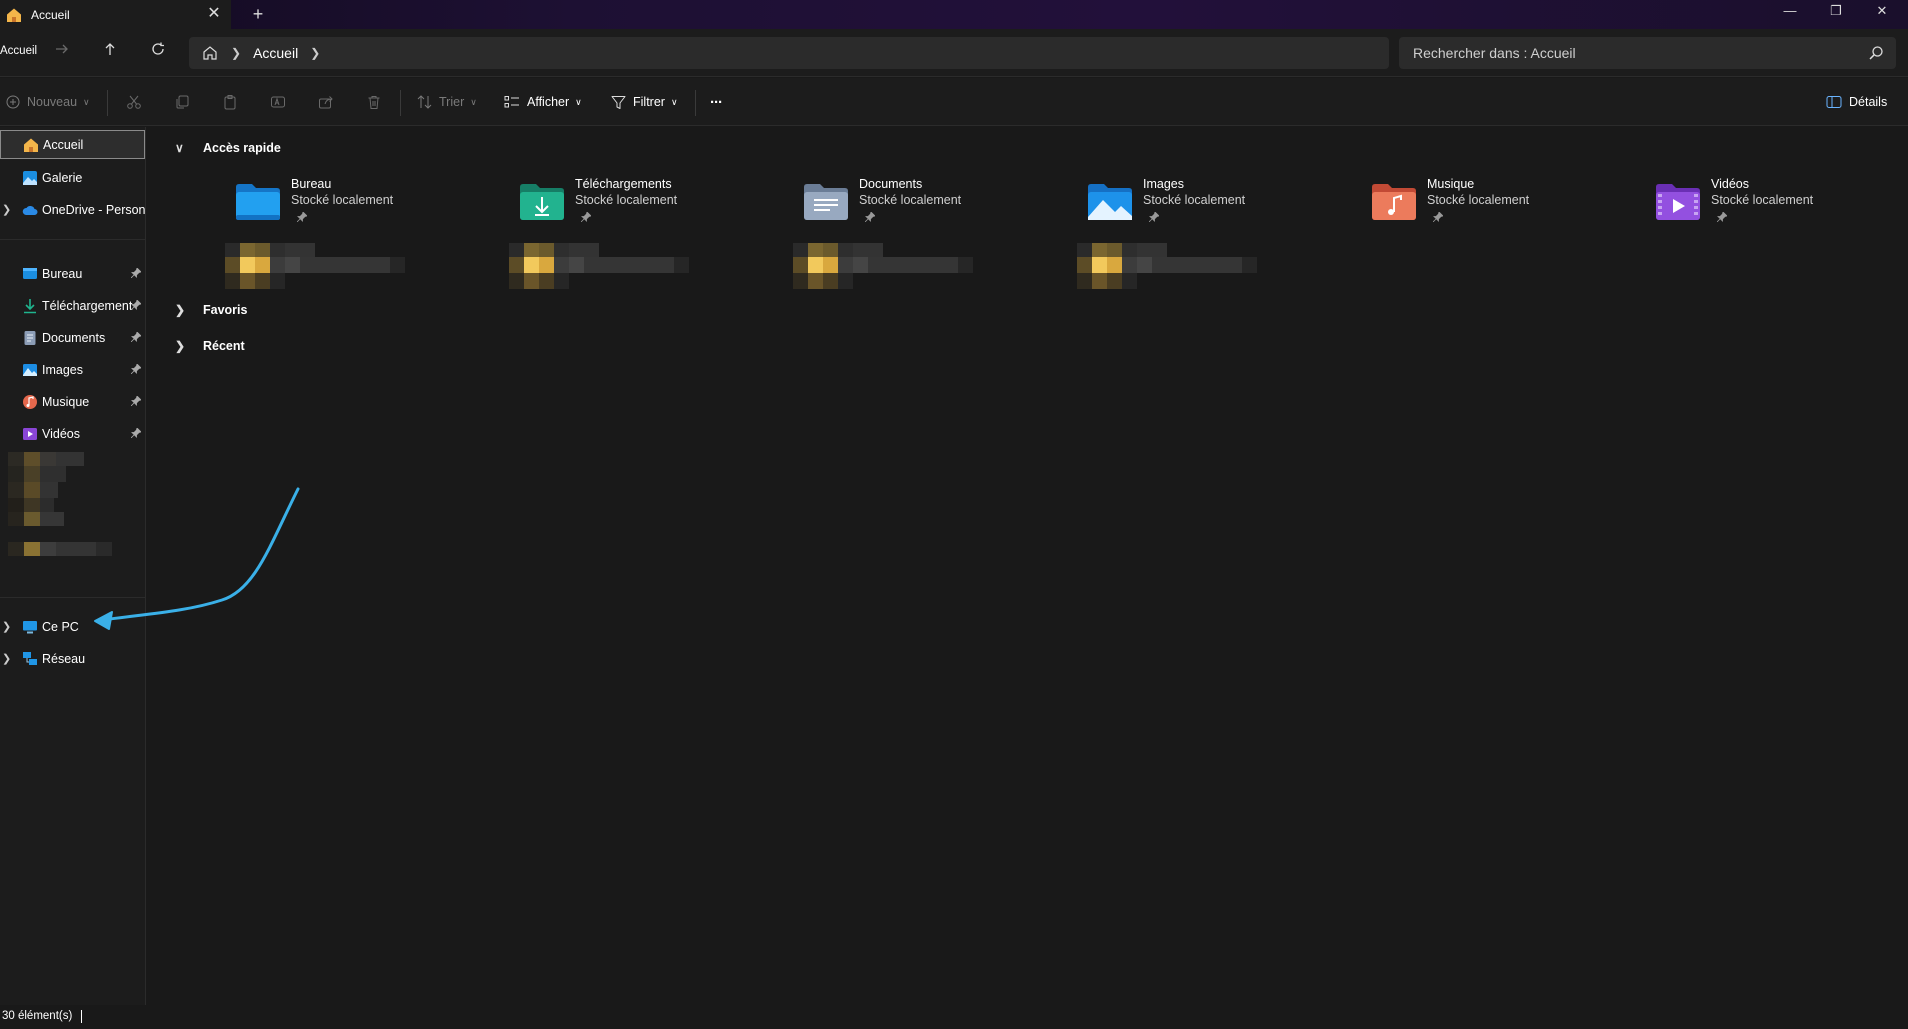  What do you see at coordinates (716, 102) in the screenshot?
I see `more-options-button: ···` at bounding box center [716, 102].